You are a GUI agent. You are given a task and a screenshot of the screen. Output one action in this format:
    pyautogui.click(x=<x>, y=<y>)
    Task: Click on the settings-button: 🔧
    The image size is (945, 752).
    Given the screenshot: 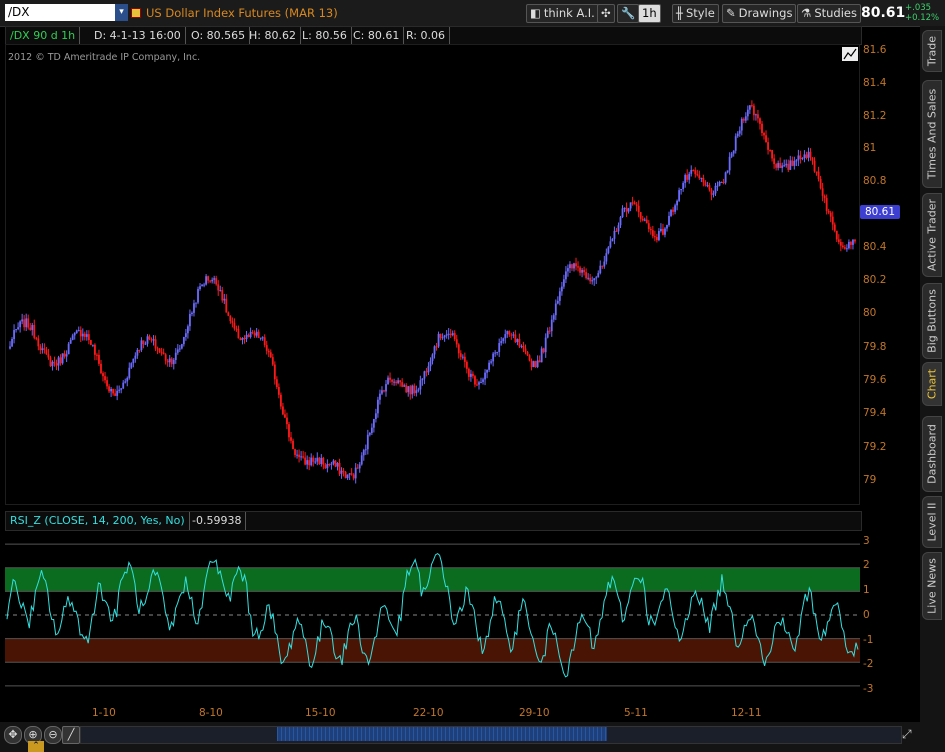 What is the action you would take?
    pyautogui.click(x=628, y=13)
    